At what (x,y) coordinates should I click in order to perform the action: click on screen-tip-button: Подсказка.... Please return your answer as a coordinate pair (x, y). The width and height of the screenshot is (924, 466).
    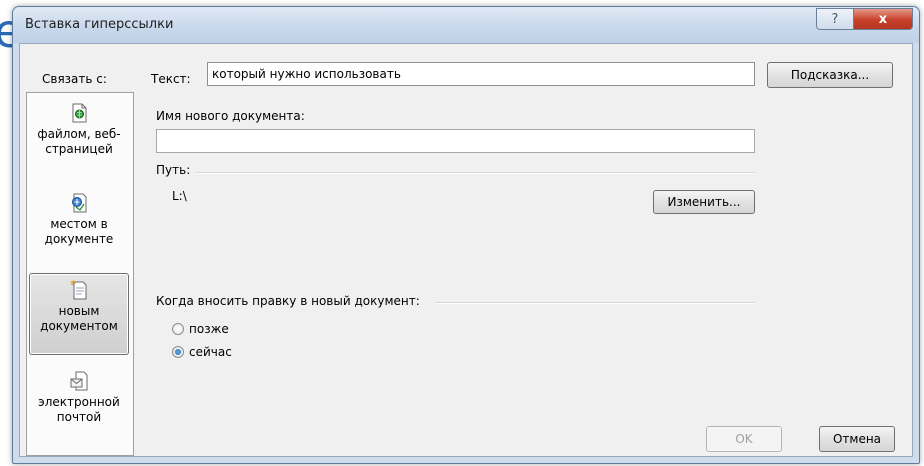
    Looking at the image, I should click on (830, 75).